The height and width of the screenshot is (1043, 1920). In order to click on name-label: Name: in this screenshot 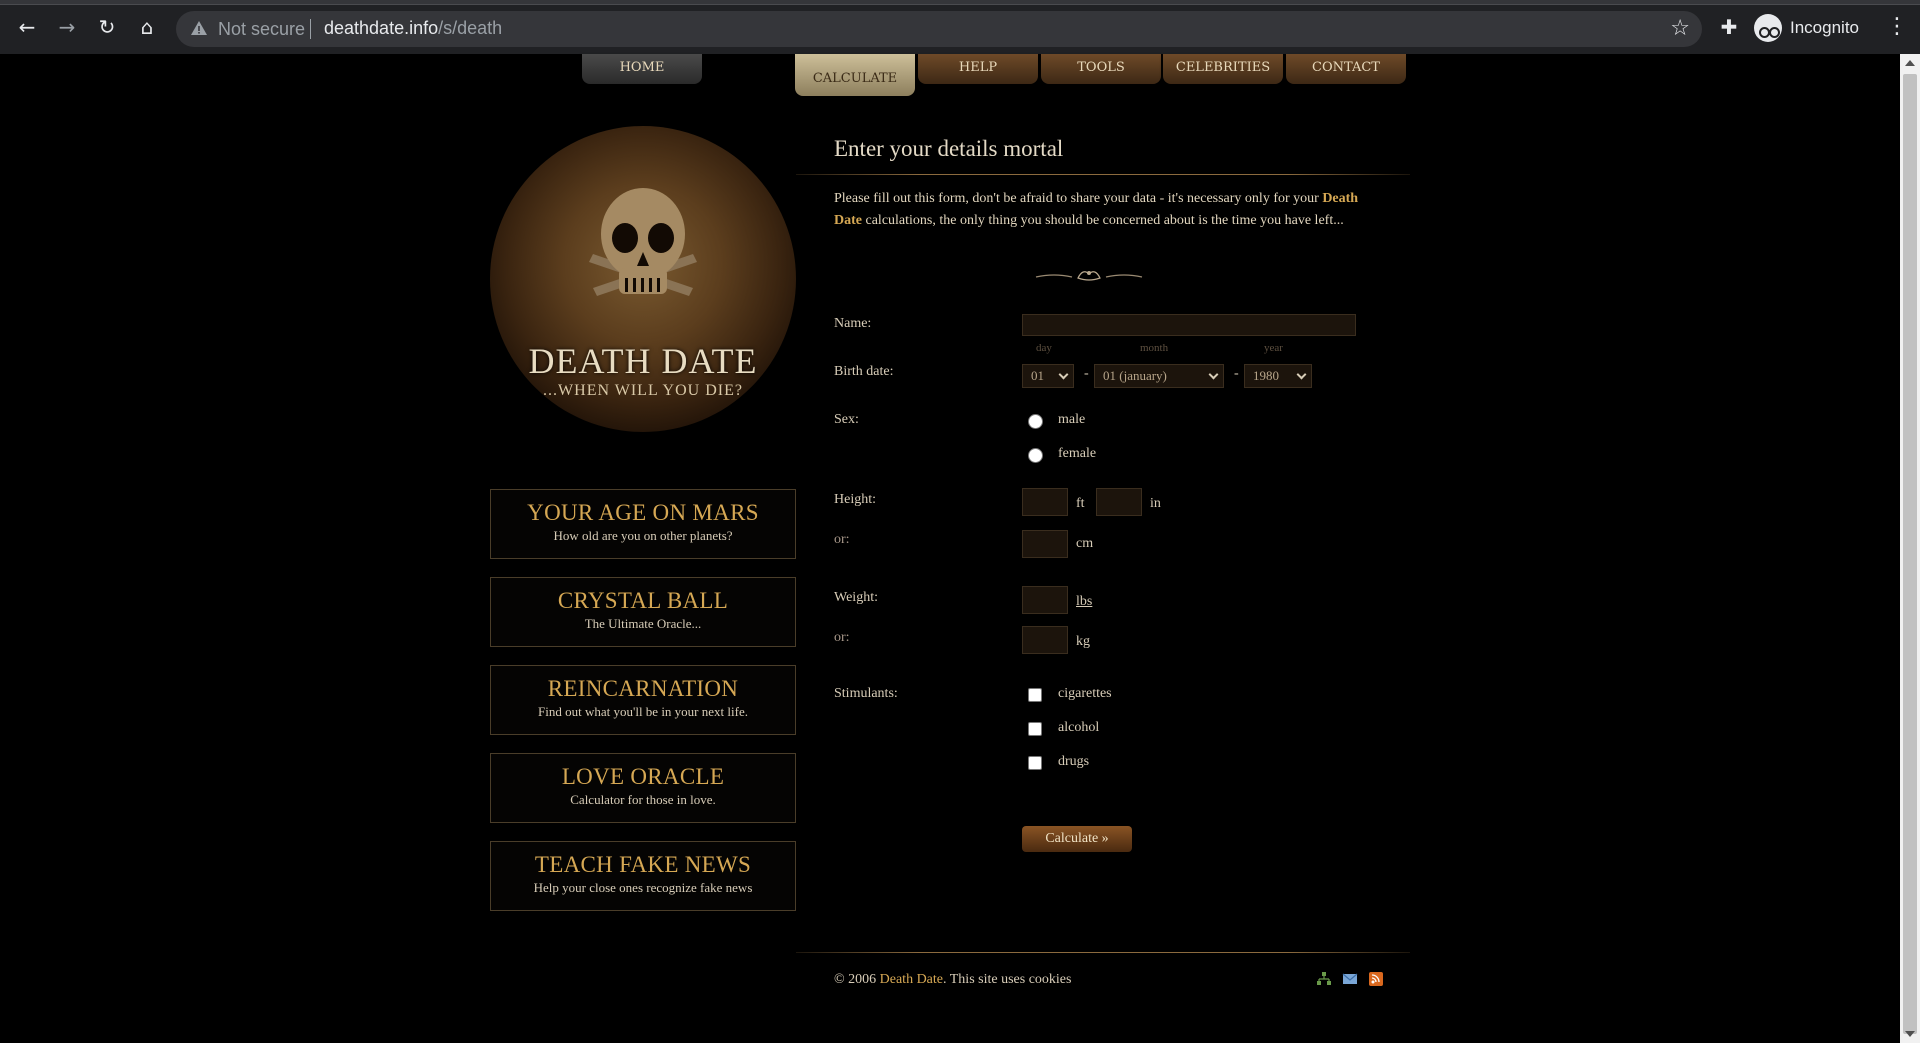, I will do `click(853, 323)`.